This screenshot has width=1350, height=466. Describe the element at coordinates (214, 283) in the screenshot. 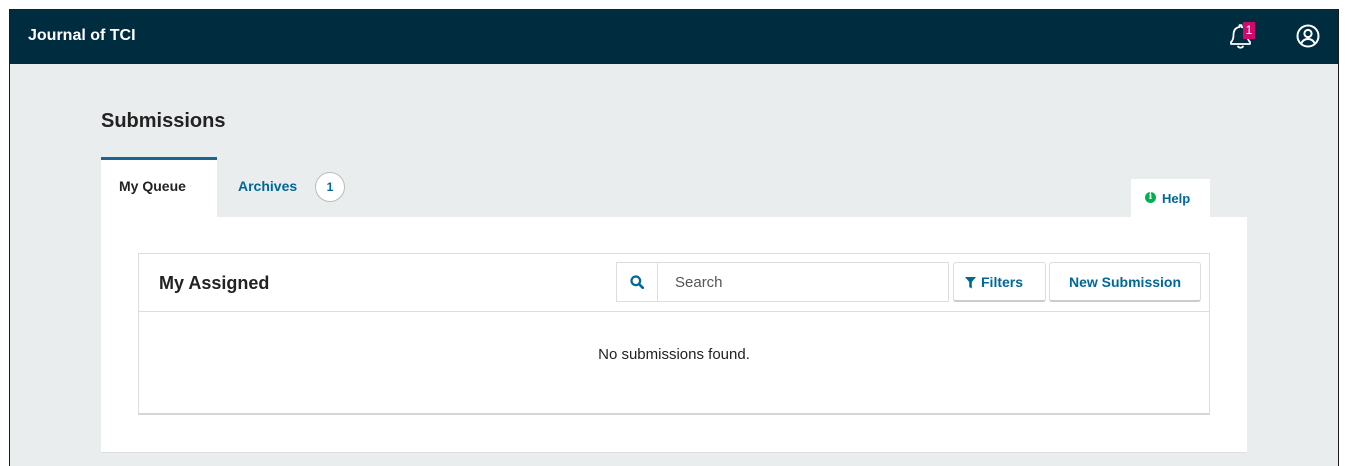

I see `list-title: My Assigned` at that location.